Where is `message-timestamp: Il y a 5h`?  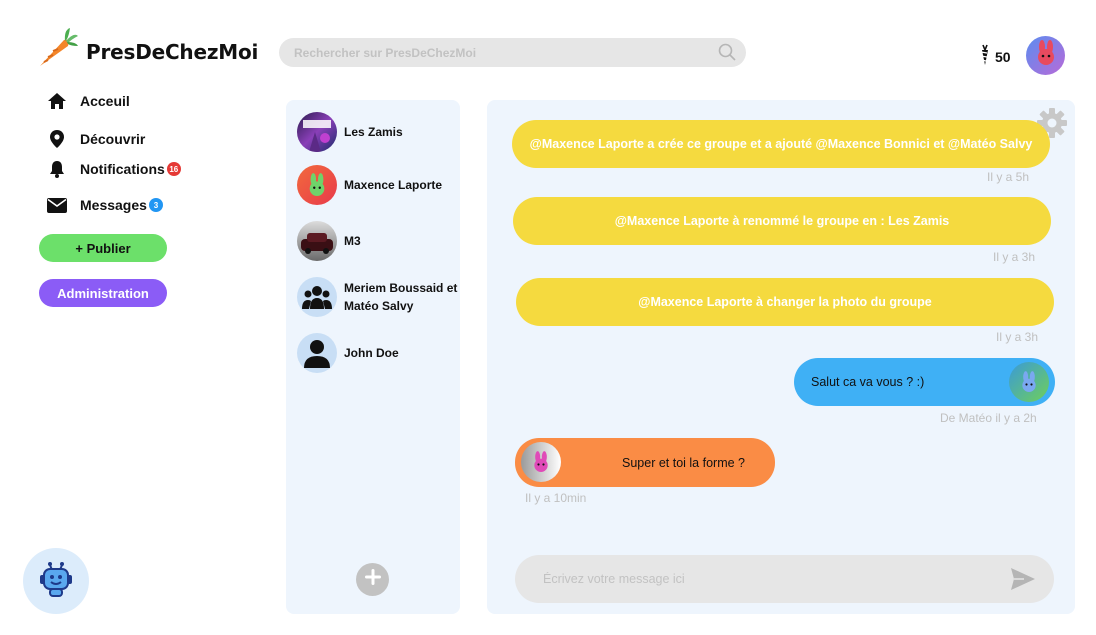 message-timestamp: Il y a 5h is located at coordinates (1008, 177).